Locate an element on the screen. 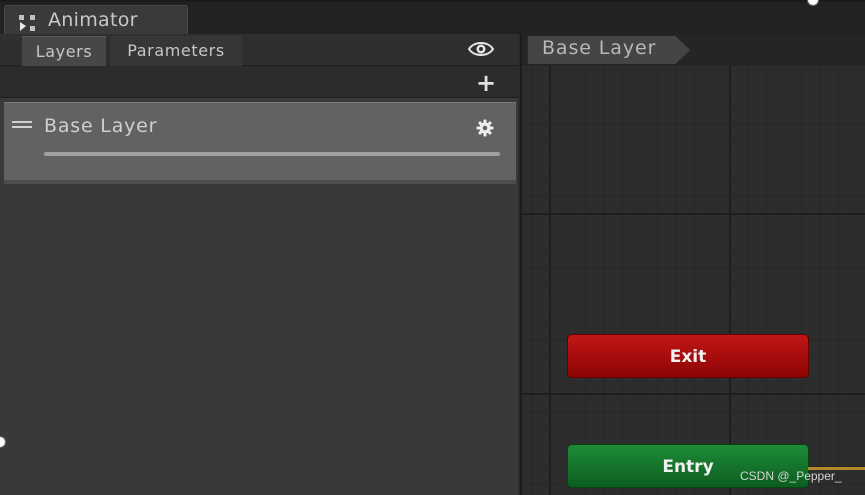 The image size is (865, 495). layer-row: Base Layer is located at coordinates (260, 141).